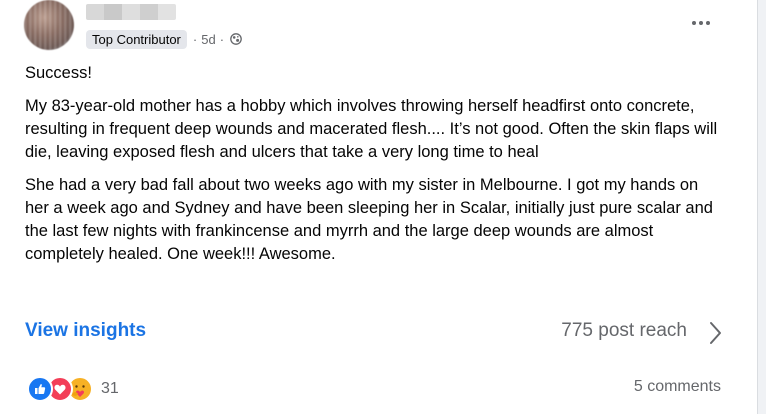 This screenshot has width=766, height=414. What do you see at coordinates (58, 73) in the screenshot?
I see `post-paragraph: Success!` at bounding box center [58, 73].